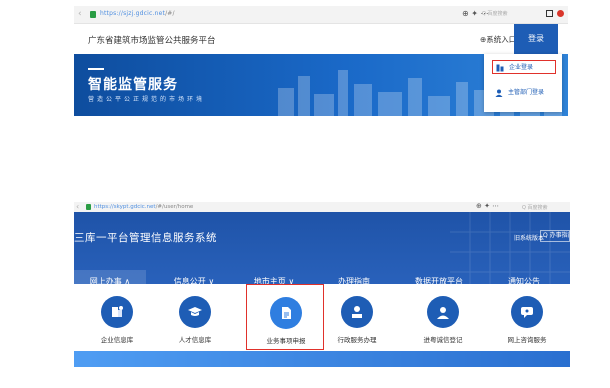 This screenshot has width=610, height=388. I want to click on graduation-cap-icon, so click(195, 311).